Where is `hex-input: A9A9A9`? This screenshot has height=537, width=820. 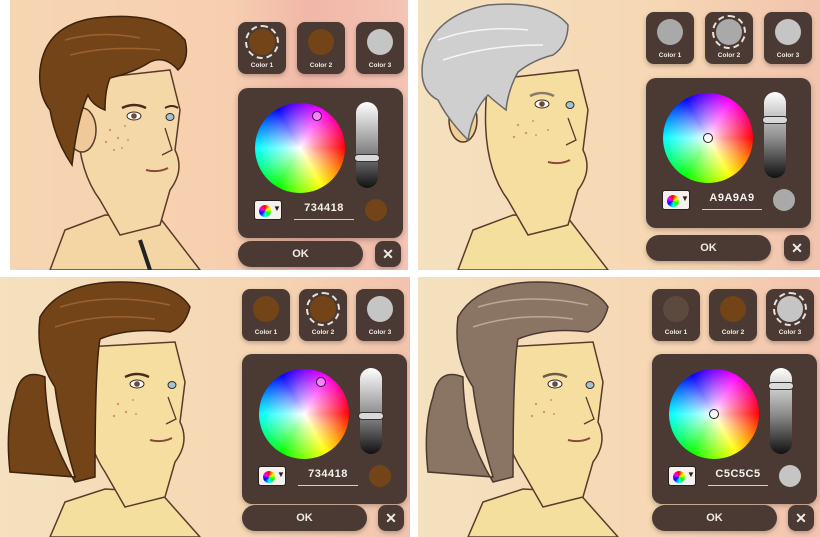
hex-input: A9A9A9 is located at coordinates (732, 201).